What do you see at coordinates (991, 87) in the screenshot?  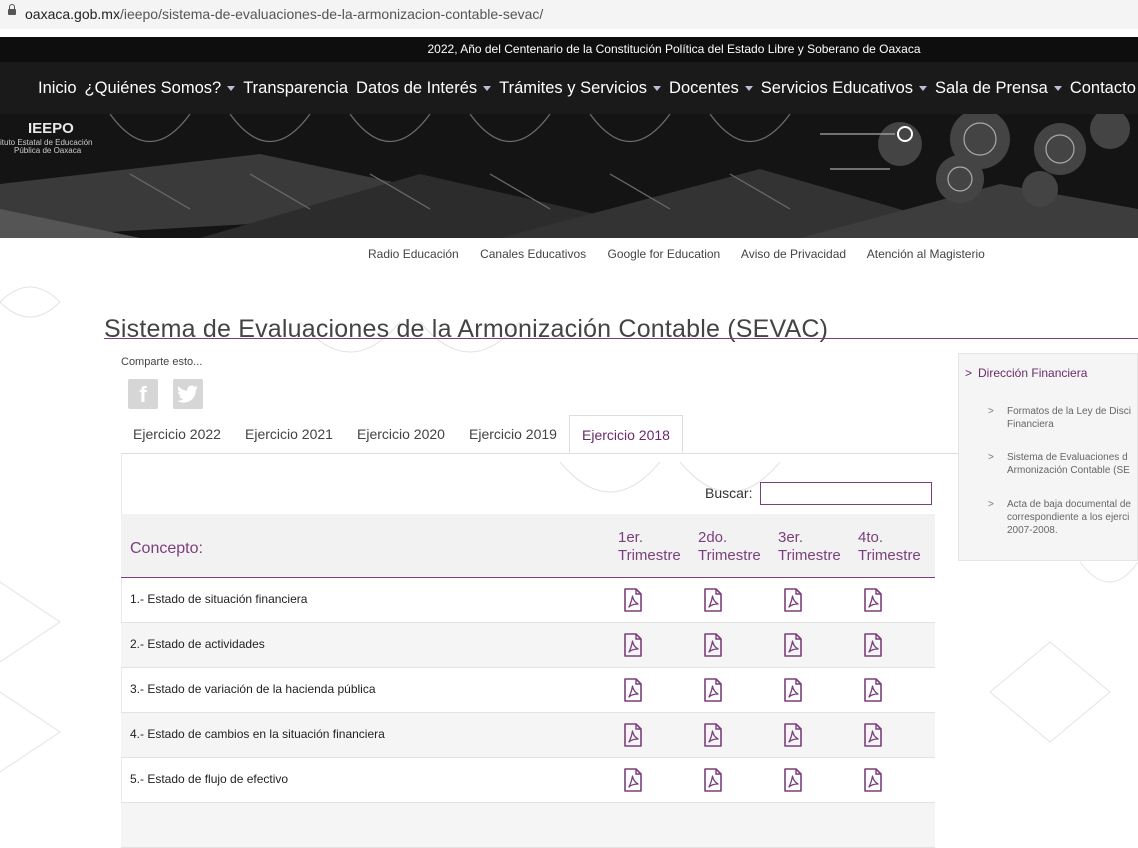 I see `nav-item-label: Sala de Prensa` at bounding box center [991, 87].